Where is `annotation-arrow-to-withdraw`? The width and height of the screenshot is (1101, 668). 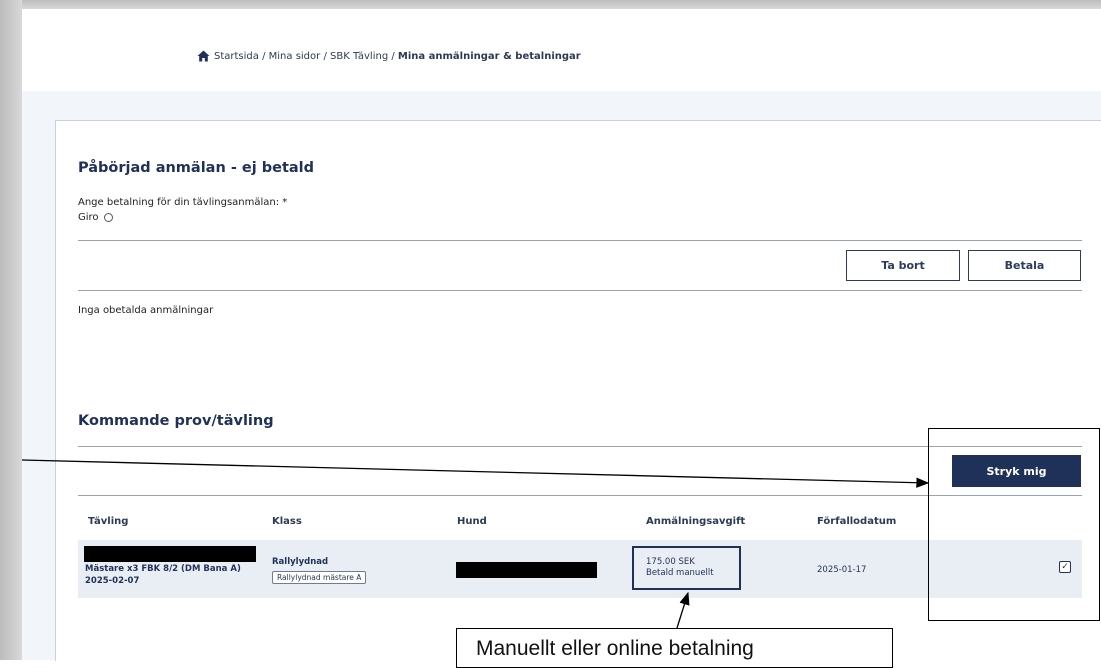
annotation-arrow-to-withdraw is located at coordinates (475, 473).